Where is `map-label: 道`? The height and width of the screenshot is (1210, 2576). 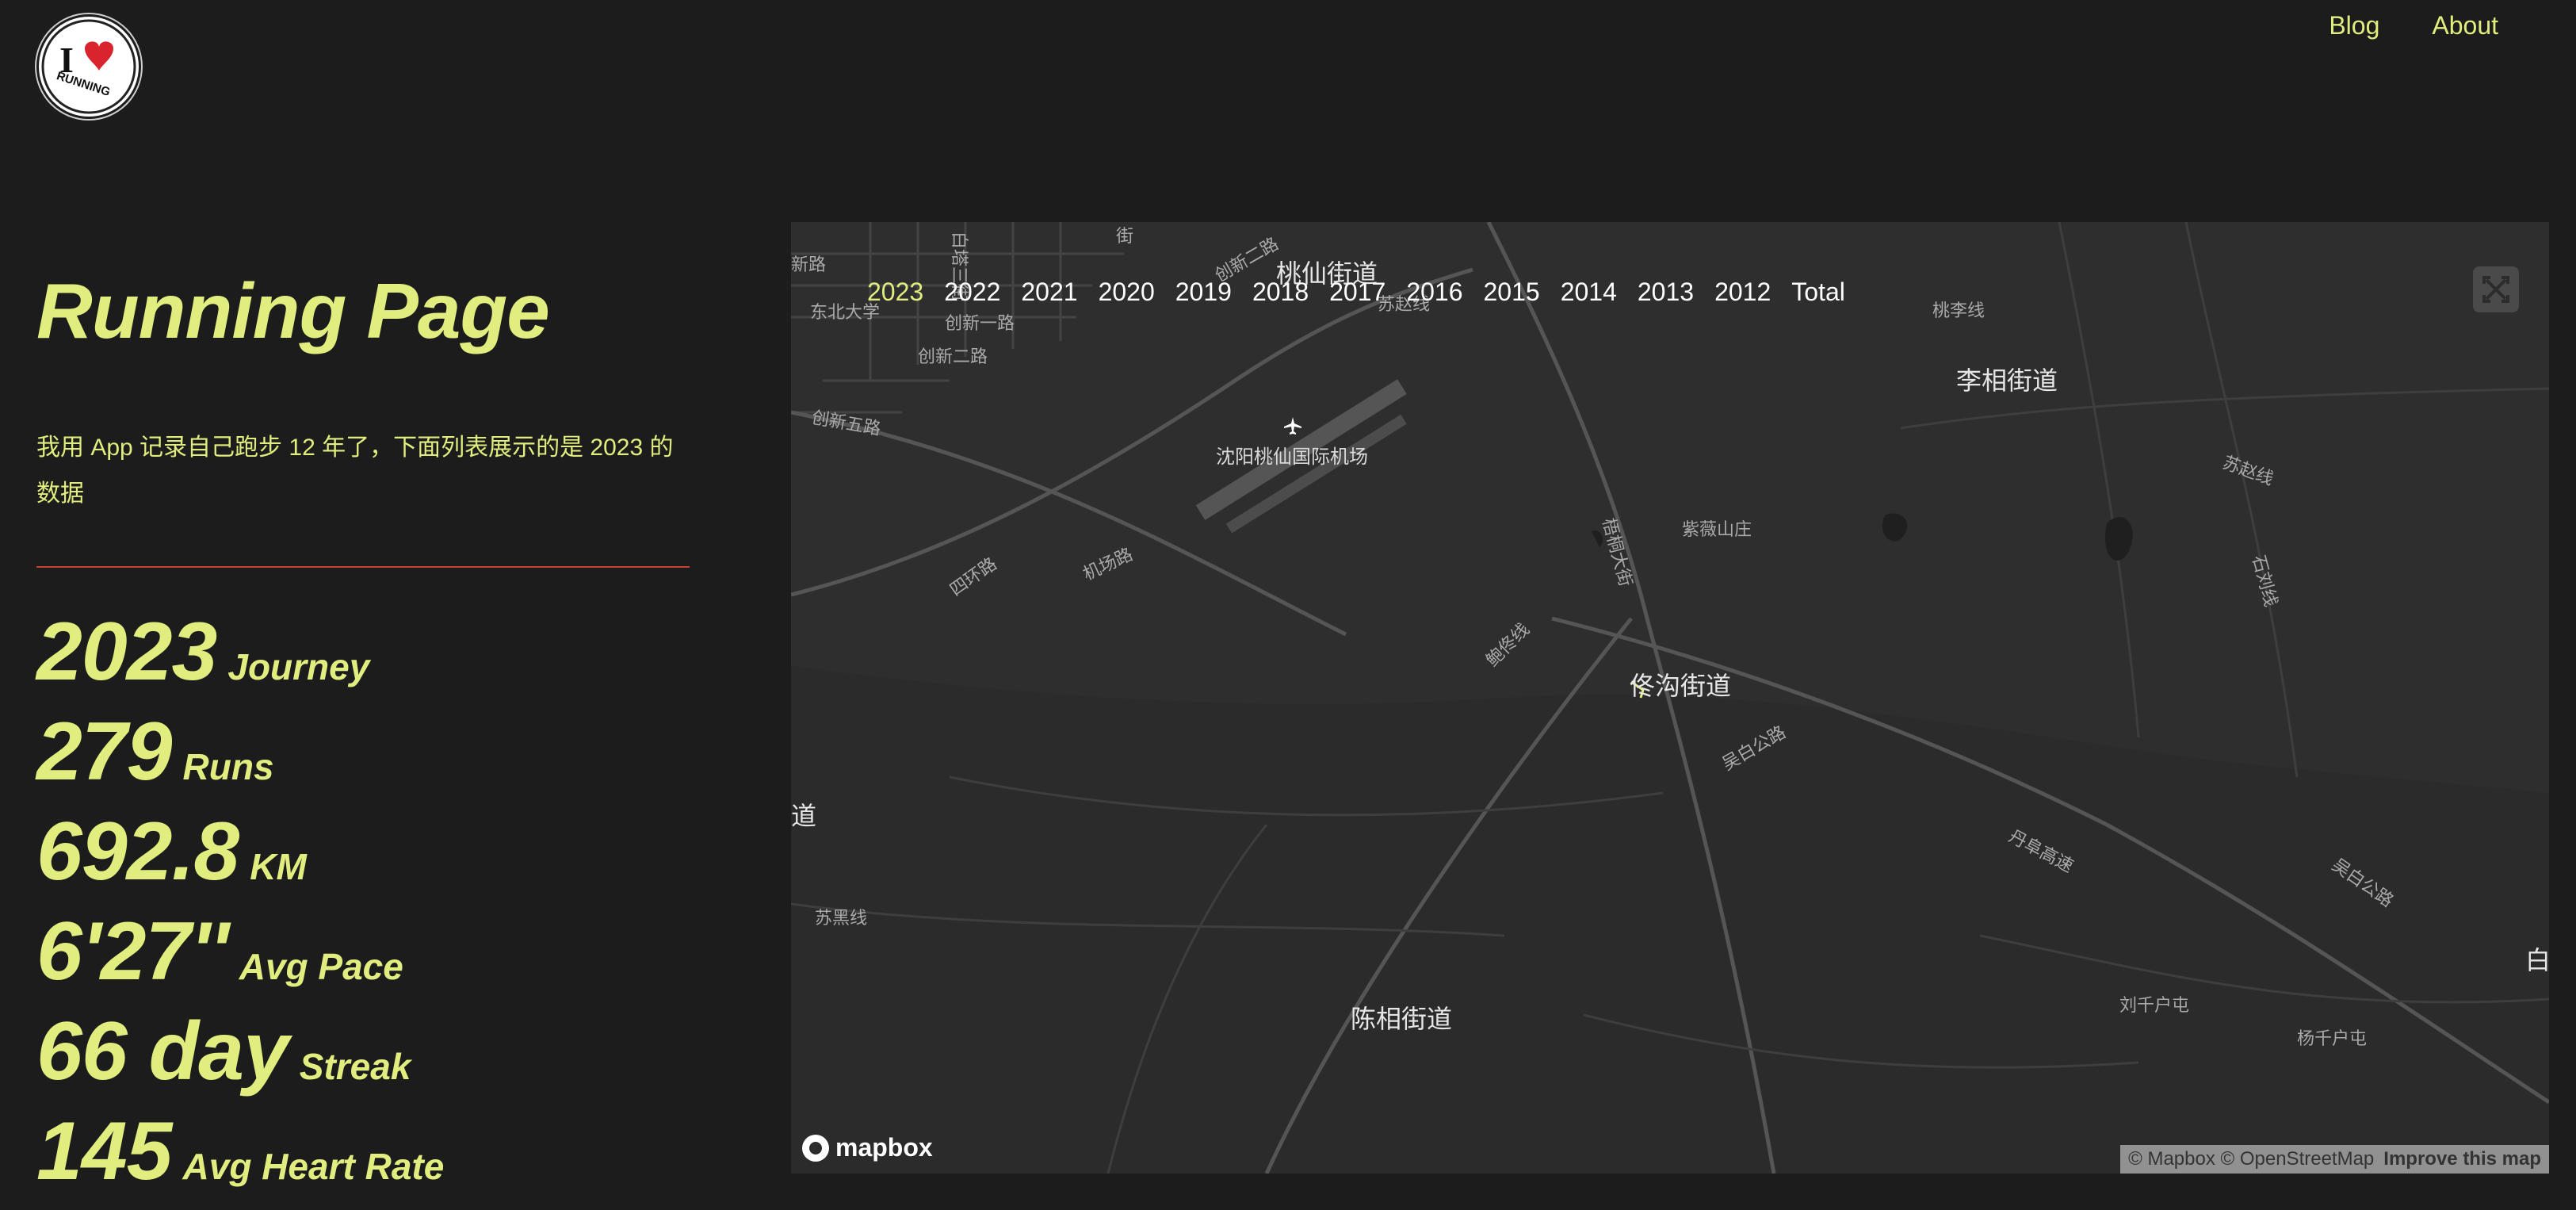
map-label: 道 is located at coordinates (804, 816).